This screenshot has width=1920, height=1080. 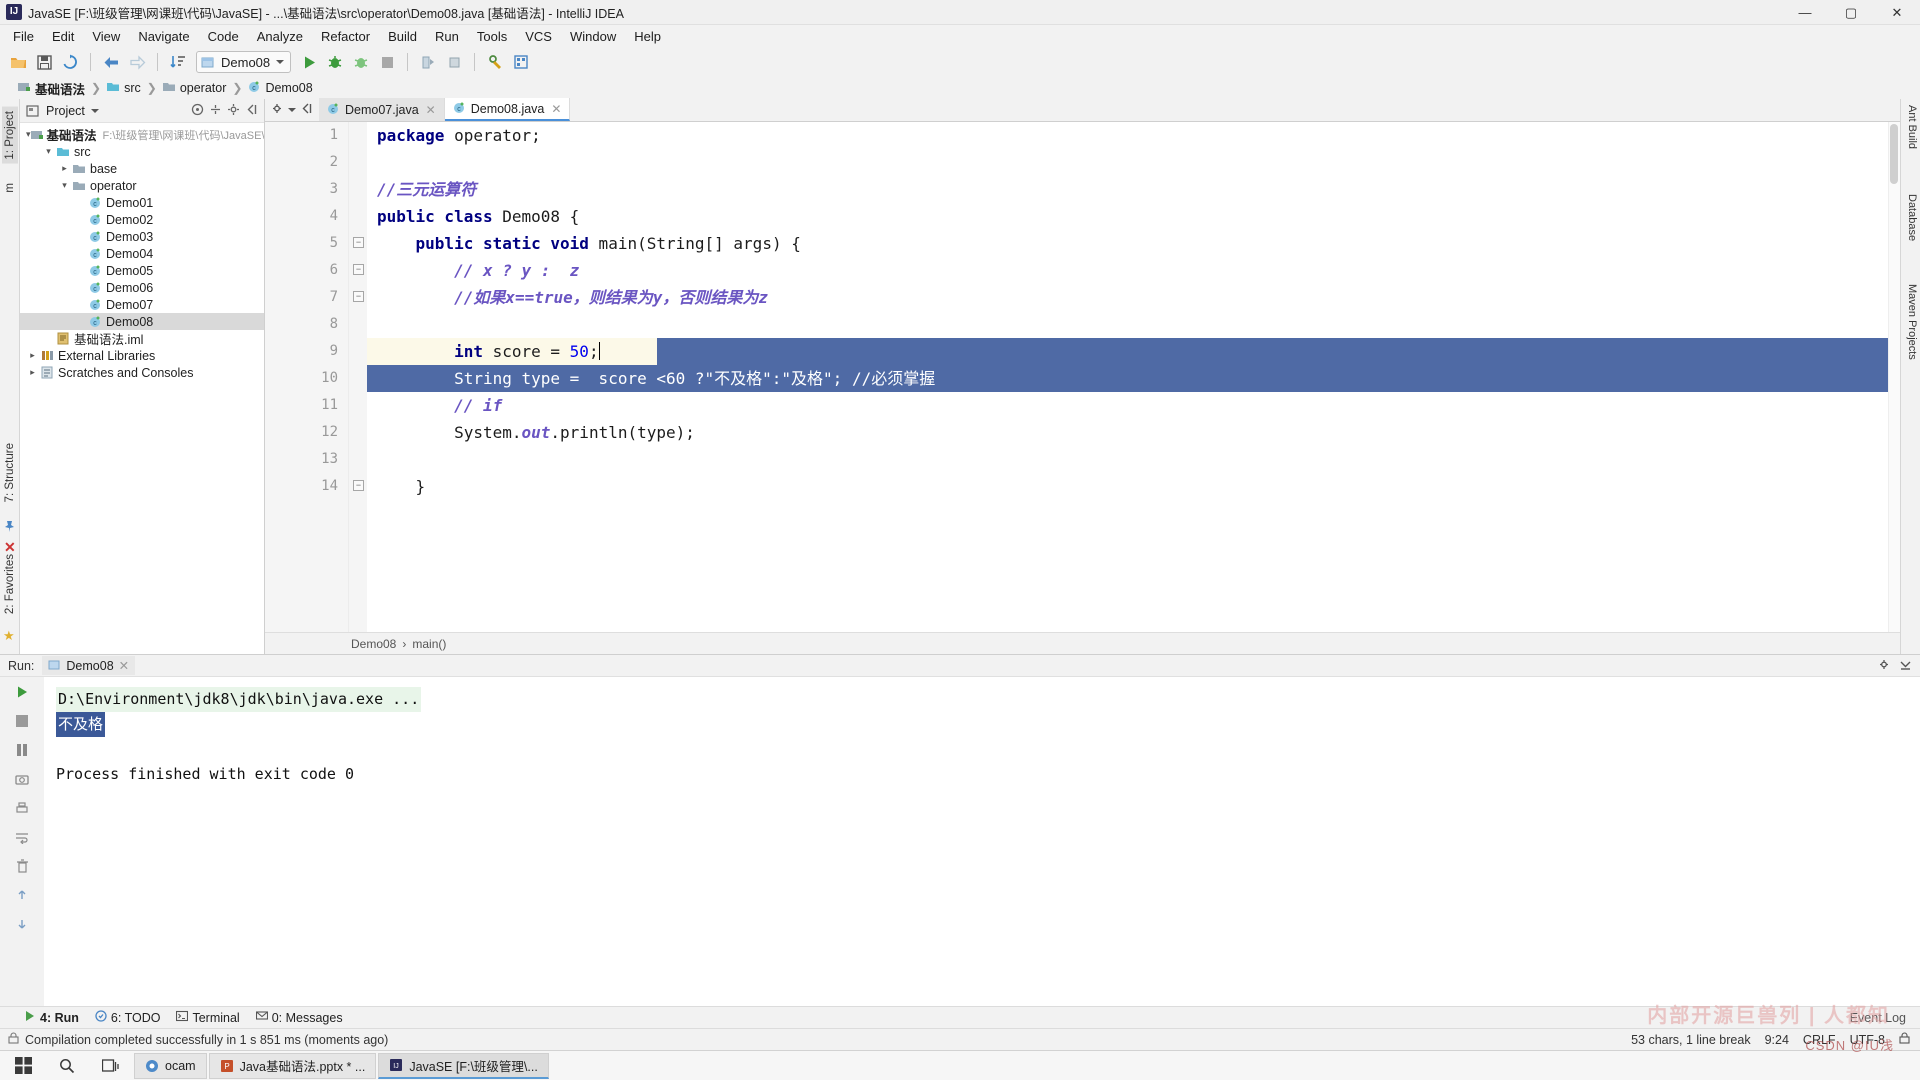 What do you see at coordinates (9, 528) in the screenshot?
I see `pin-icon` at bounding box center [9, 528].